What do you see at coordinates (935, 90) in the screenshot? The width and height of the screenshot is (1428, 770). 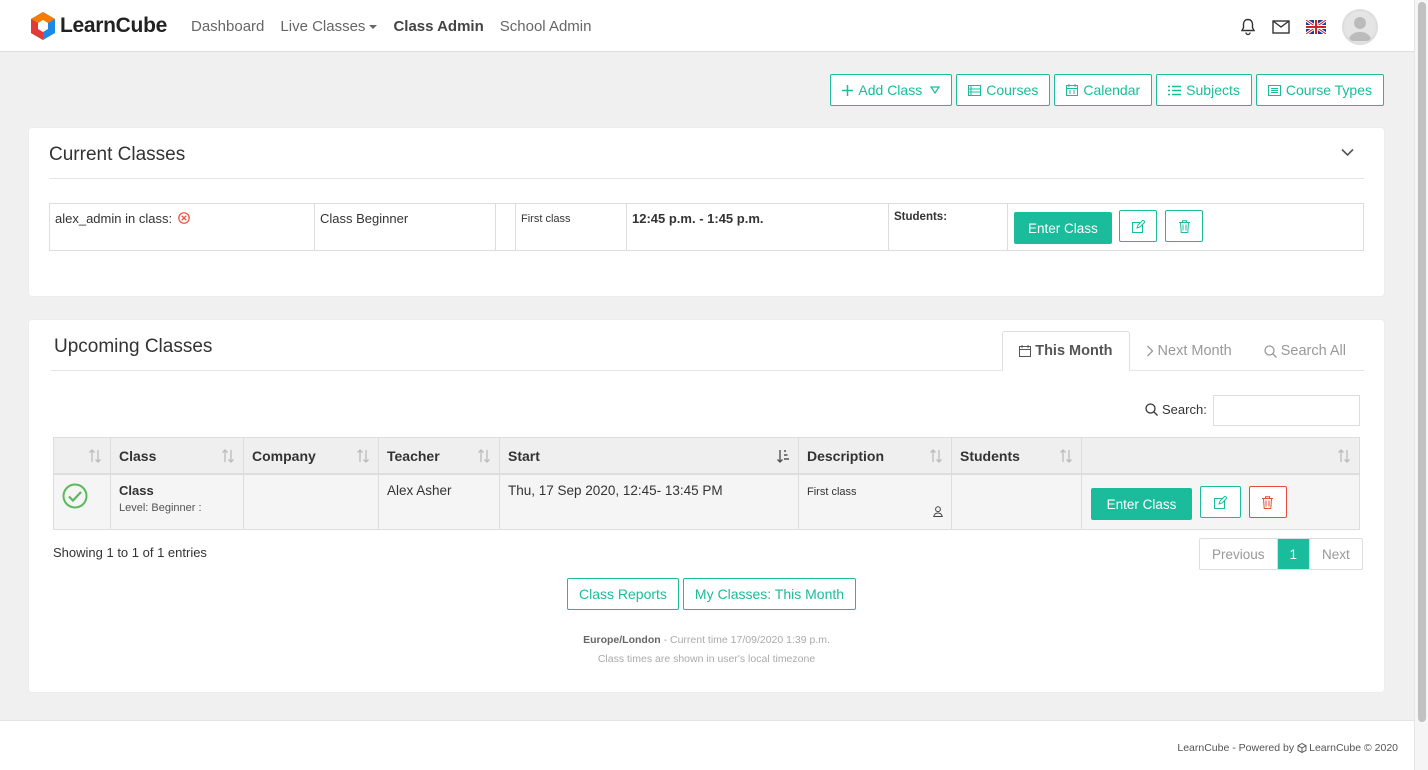 I see `caret-down-icon` at bounding box center [935, 90].